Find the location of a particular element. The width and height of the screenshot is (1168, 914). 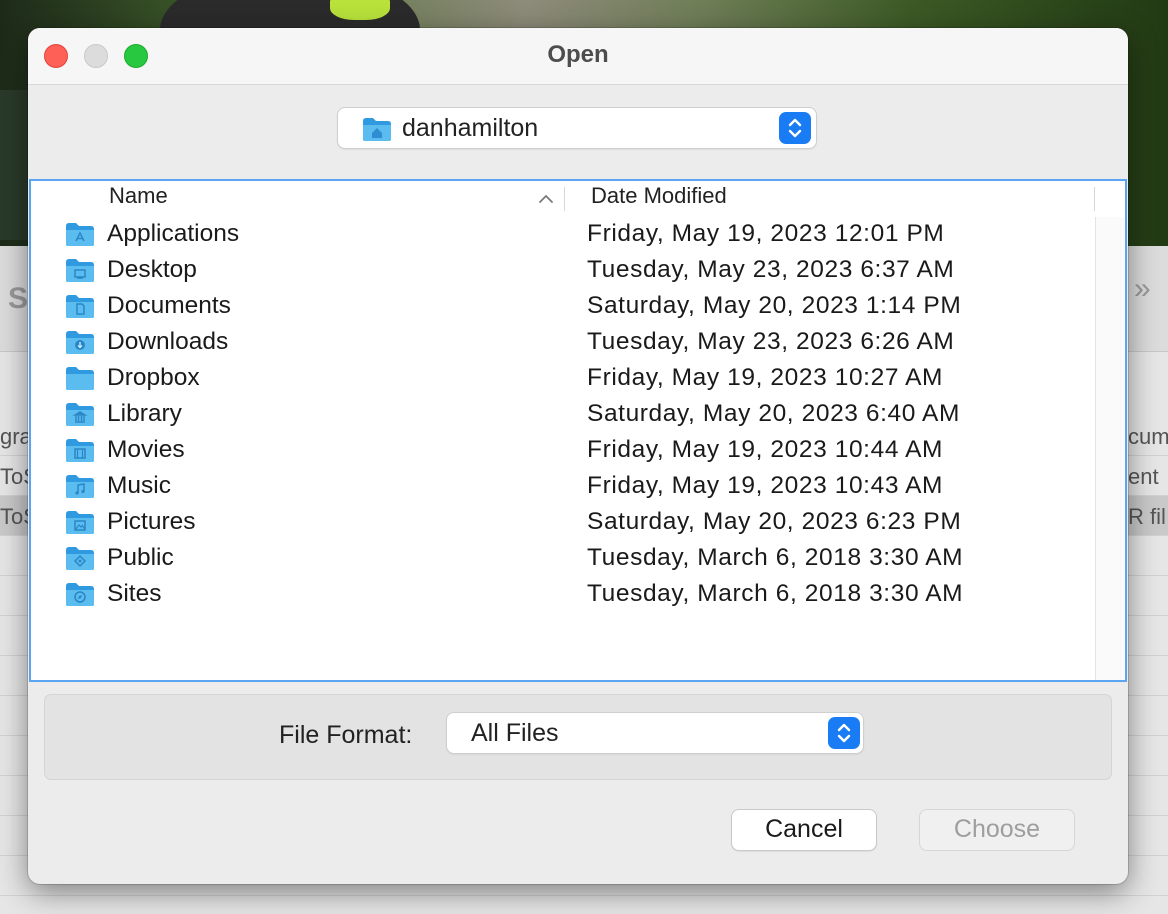

file-date-modified: Friday, May 19, 2023 10:43 AM is located at coordinates (765, 485).